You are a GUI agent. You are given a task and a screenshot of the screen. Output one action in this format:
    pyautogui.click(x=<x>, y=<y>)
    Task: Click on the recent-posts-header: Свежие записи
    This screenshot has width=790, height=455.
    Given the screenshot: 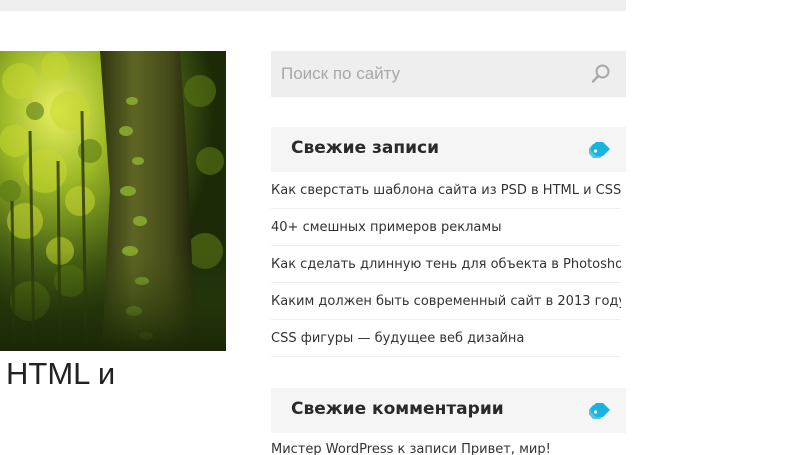 What is the action you would take?
    pyautogui.click(x=448, y=149)
    